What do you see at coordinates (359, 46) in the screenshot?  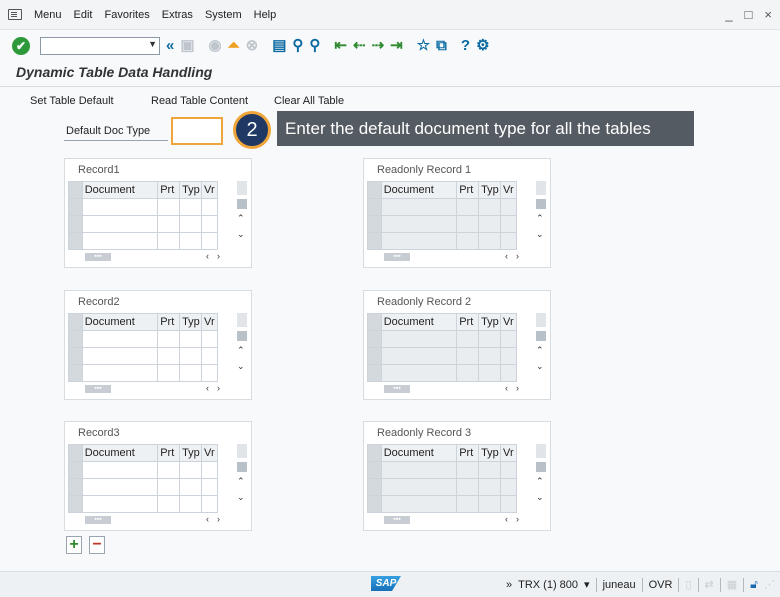 I see `prev-page-icon: ⇠` at bounding box center [359, 46].